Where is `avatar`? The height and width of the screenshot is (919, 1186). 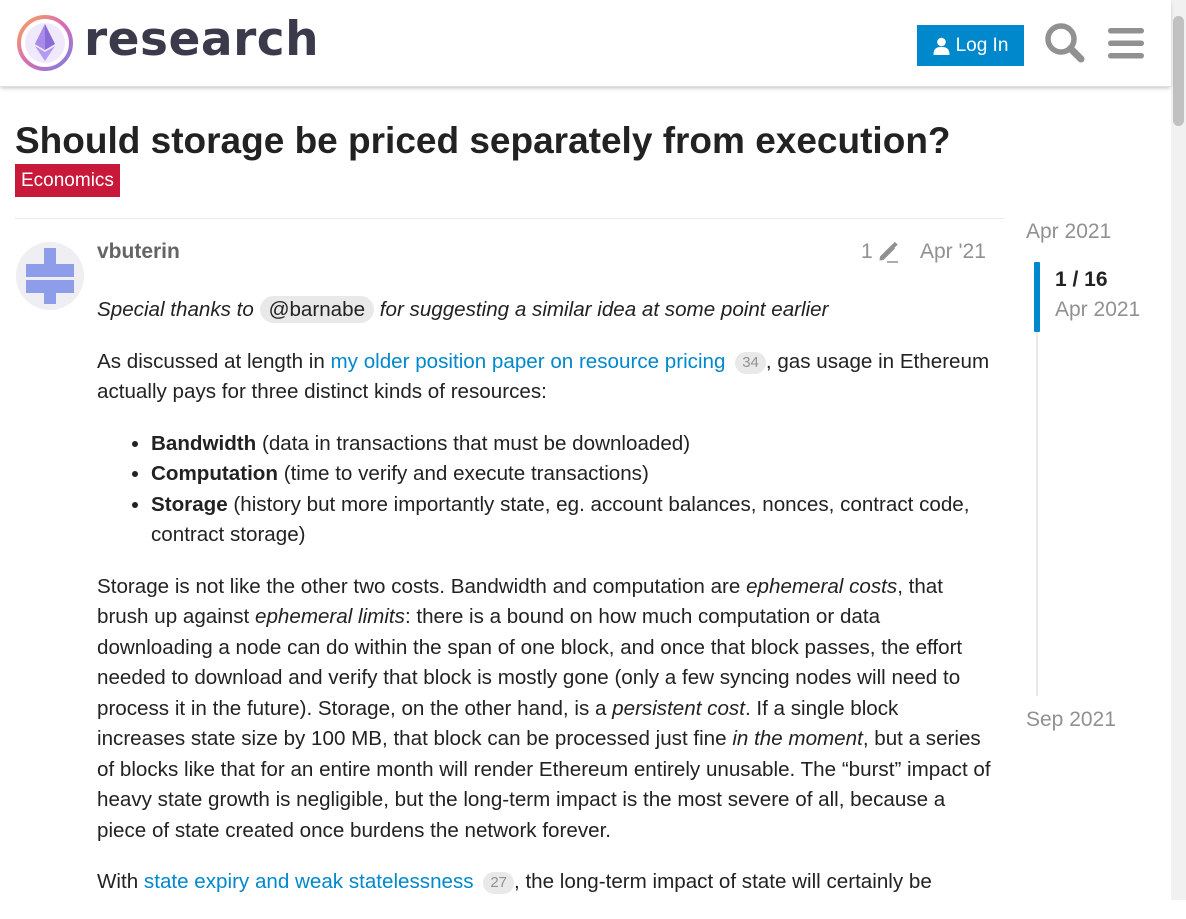
avatar is located at coordinates (50, 276).